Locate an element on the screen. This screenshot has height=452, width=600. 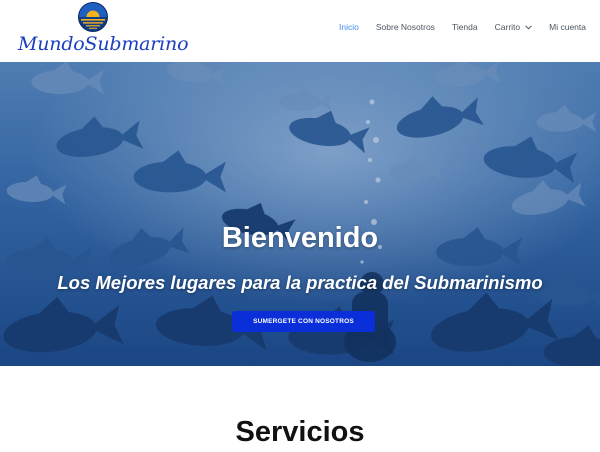
services-title: Servicios is located at coordinates (300, 432).